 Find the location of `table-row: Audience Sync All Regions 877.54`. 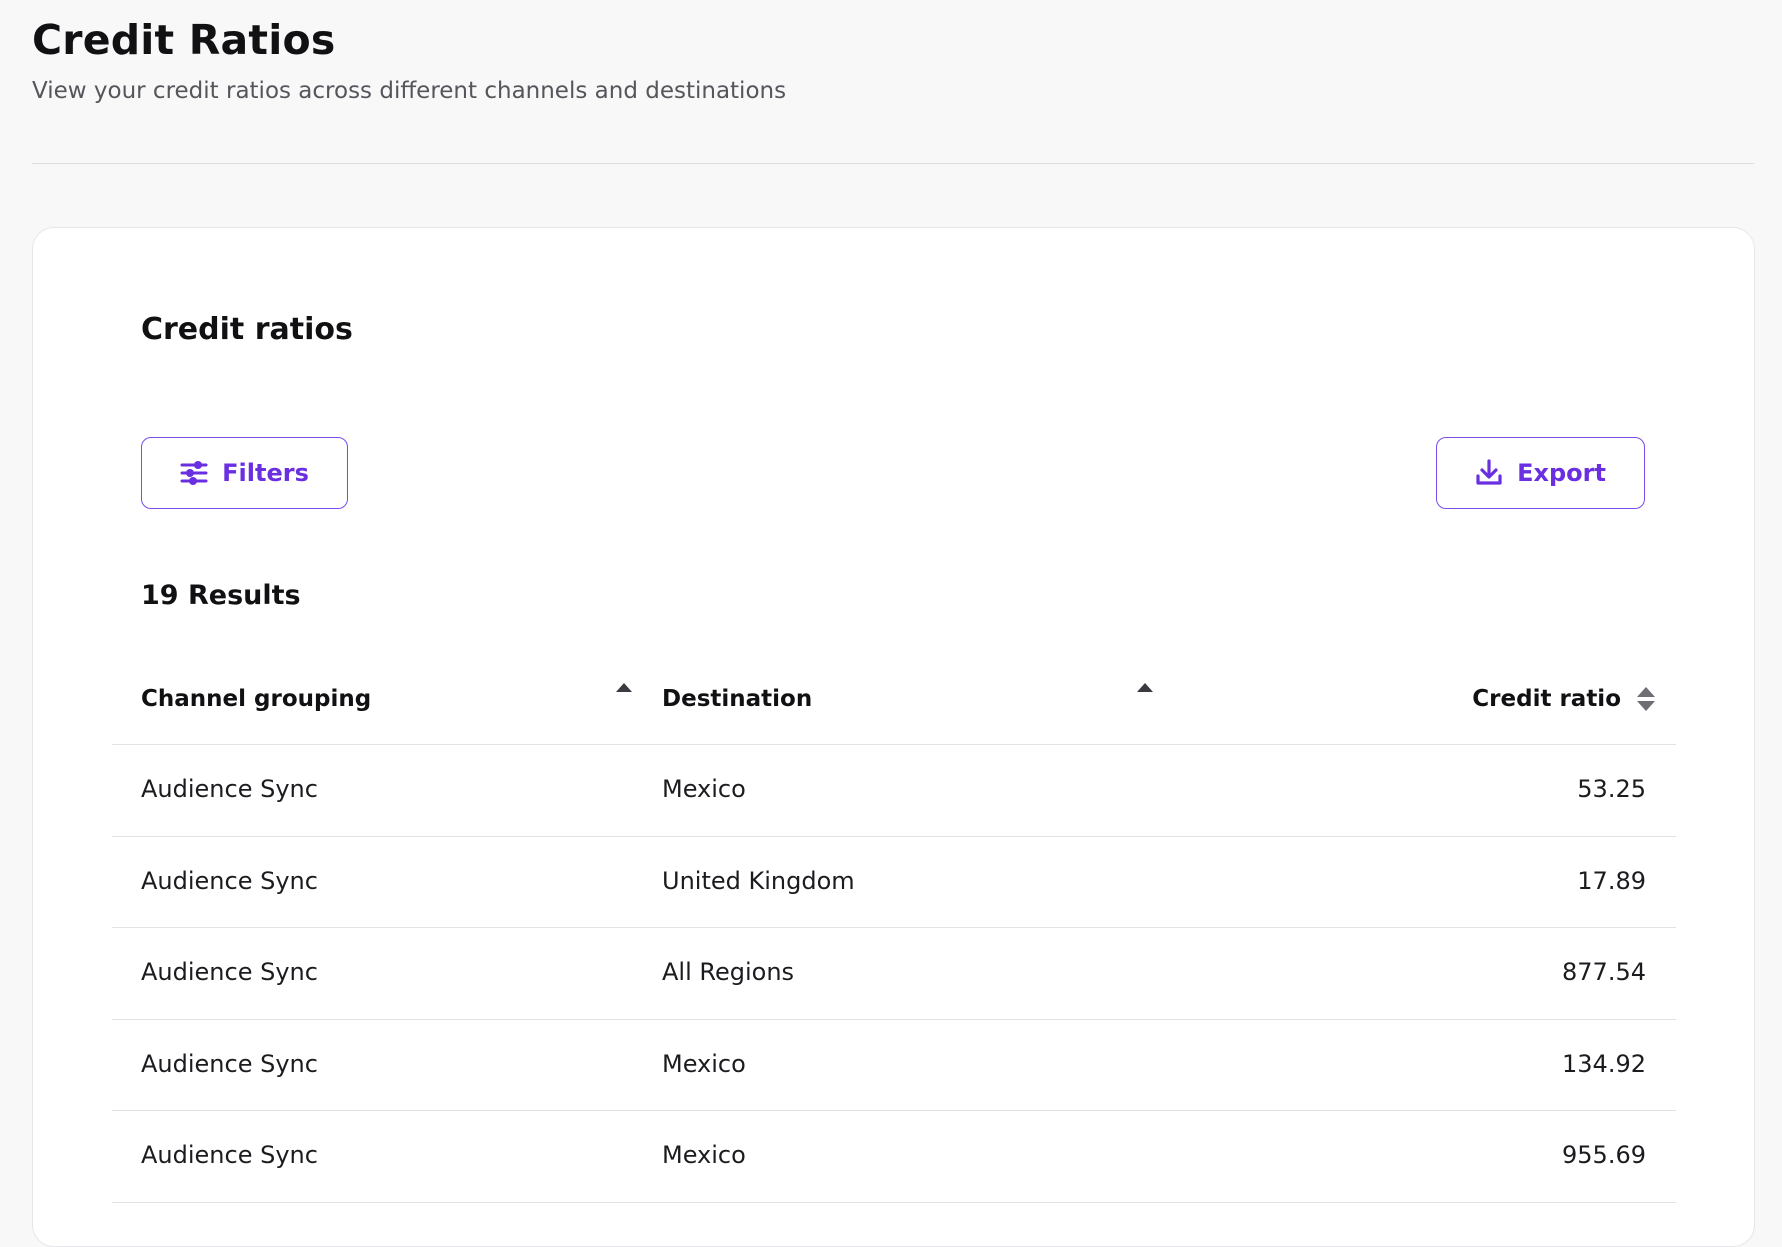

table-row: Audience Sync All Regions 877.54 is located at coordinates (894, 974).